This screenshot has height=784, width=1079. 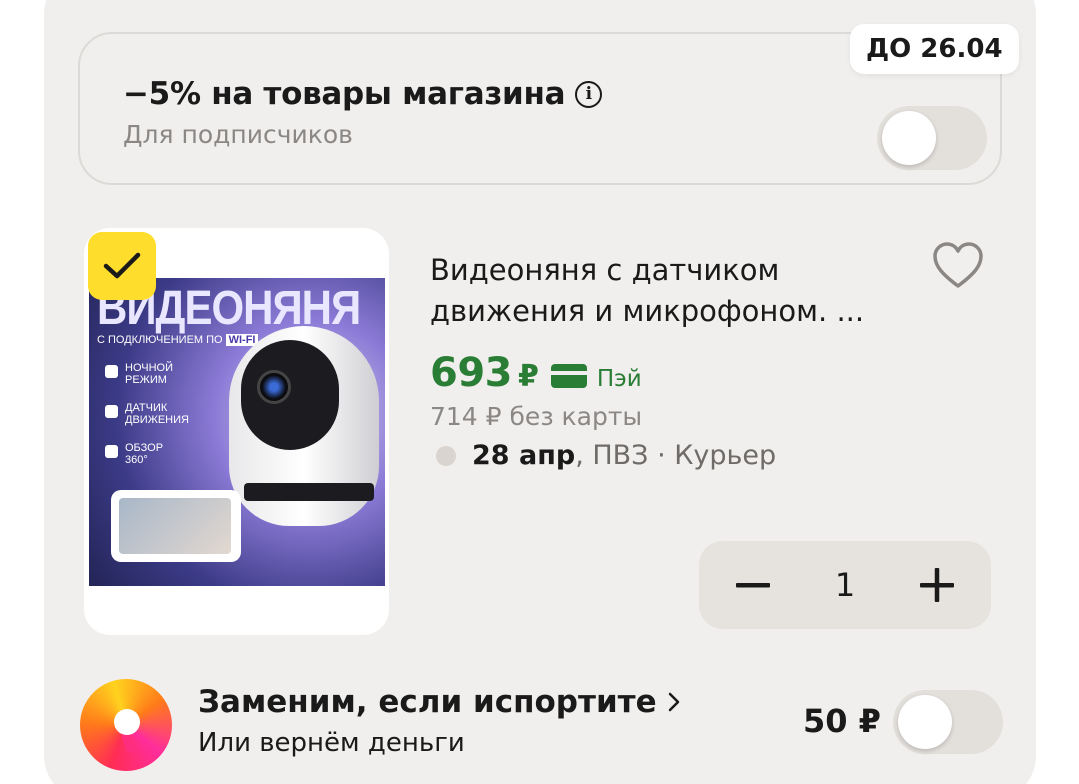 I want to click on phone-screen, so click(x=175, y=526).